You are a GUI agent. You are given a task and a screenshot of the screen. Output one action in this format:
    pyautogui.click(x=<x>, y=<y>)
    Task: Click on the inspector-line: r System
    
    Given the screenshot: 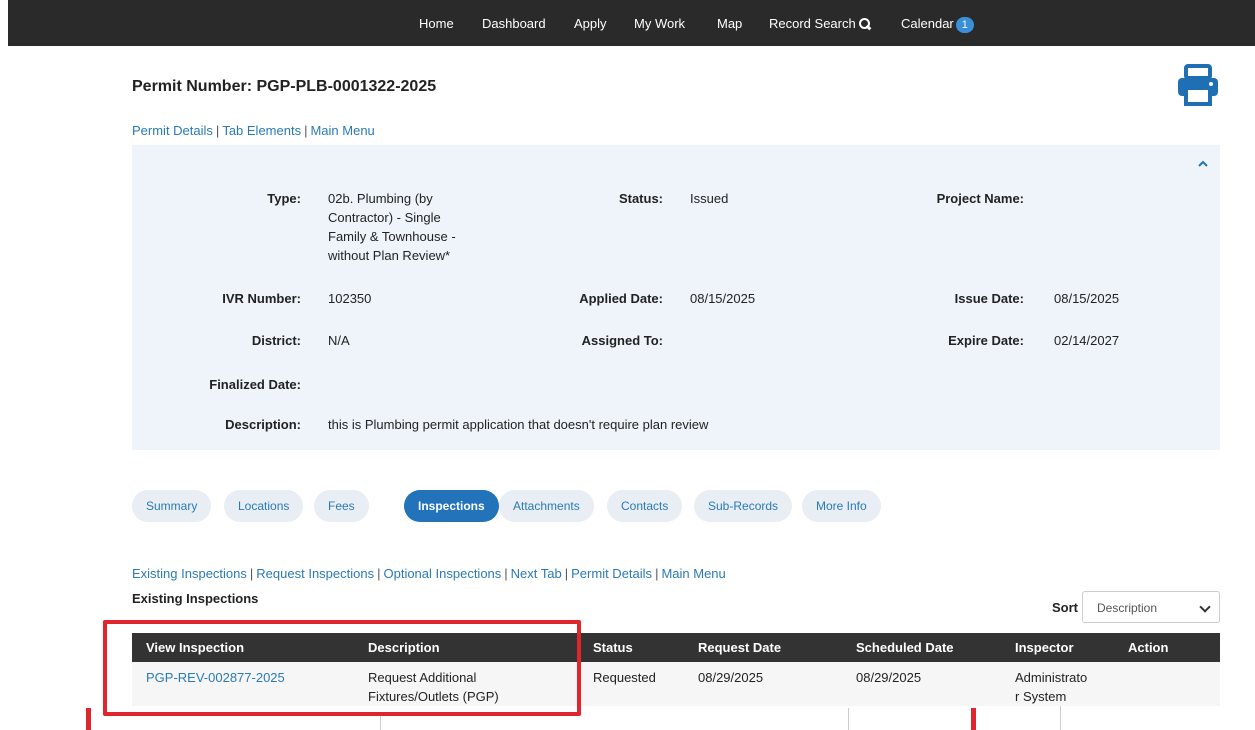 What is the action you would take?
    pyautogui.click(x=1041, y=696)
    